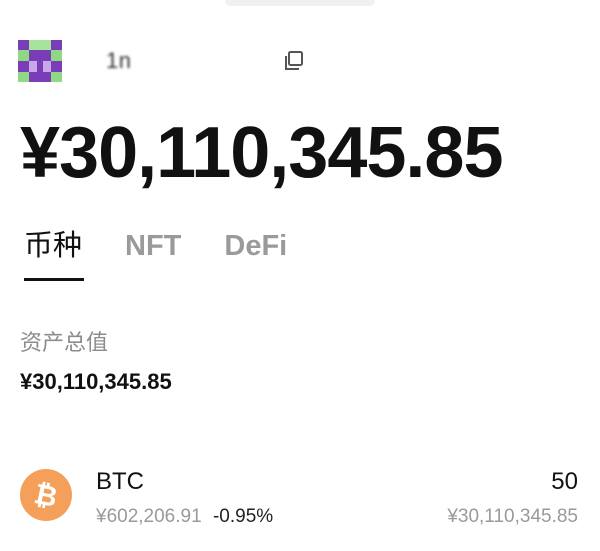 The width and height of the screenshot is (600, 551). I want to click on tab-nft: NFT, so click(153, 246).